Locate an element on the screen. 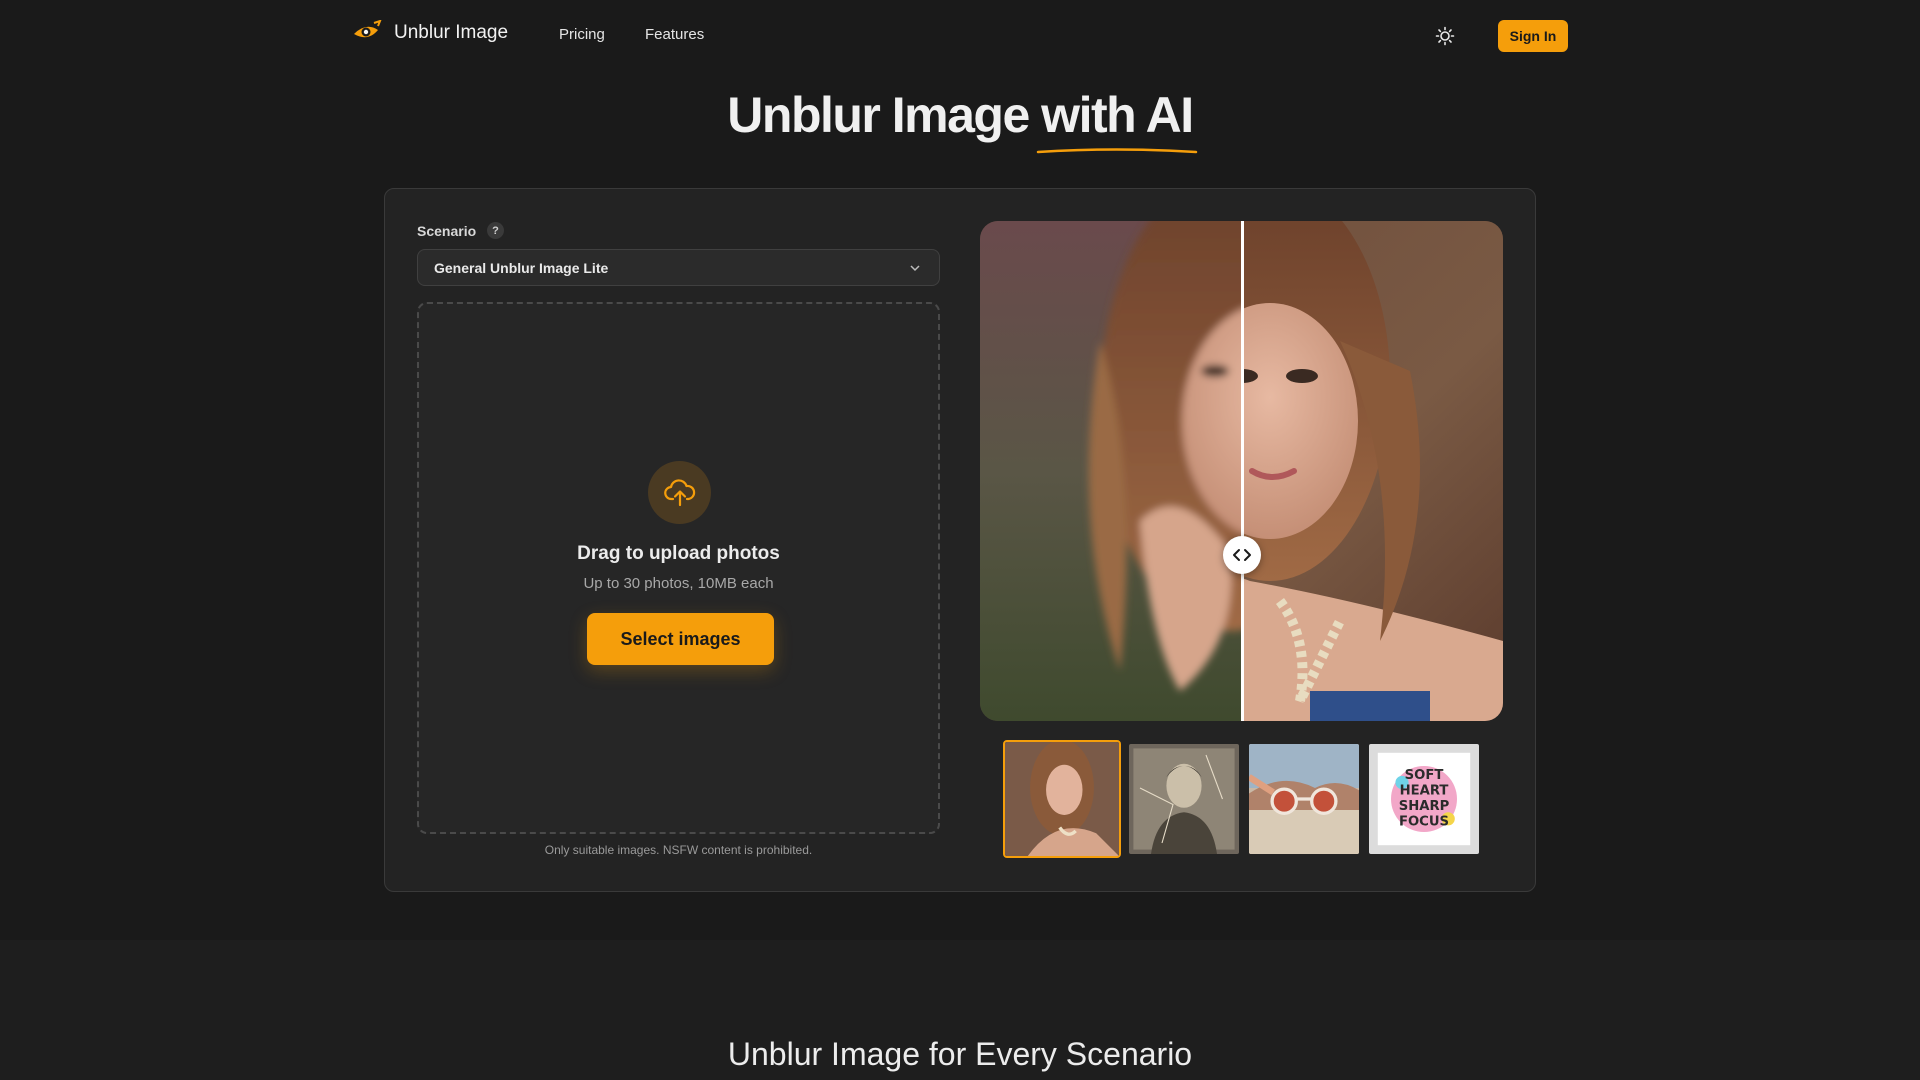 The image size is (1920, 1080). select-images-button: Select images is located at coordinates (680, 639).